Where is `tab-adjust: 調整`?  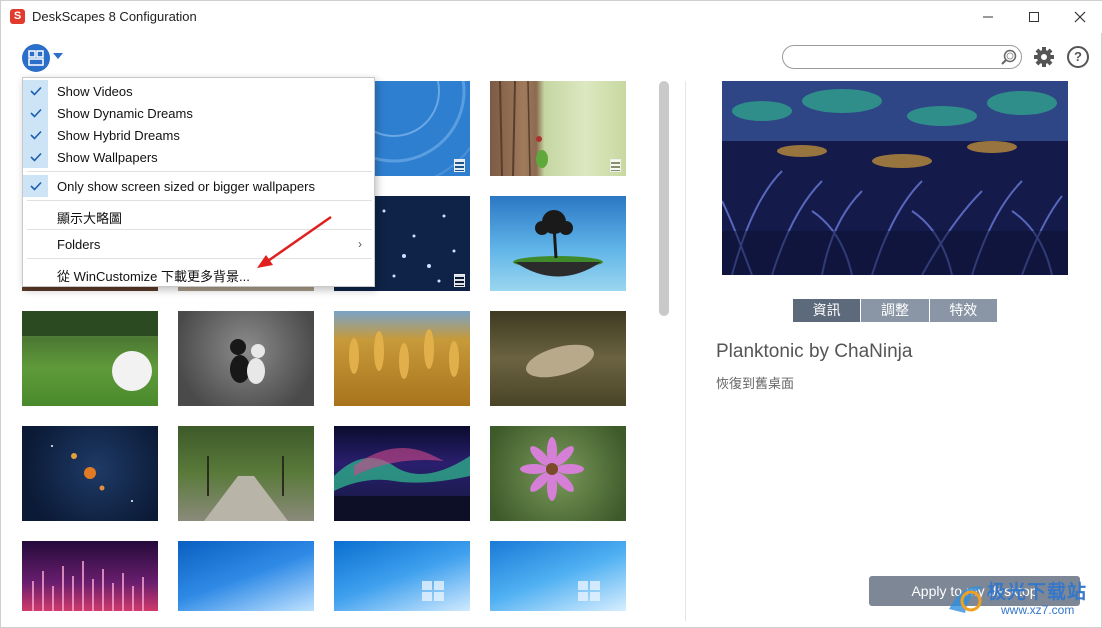 tab-adjust: 調整 is located at coordinates (895, 310).